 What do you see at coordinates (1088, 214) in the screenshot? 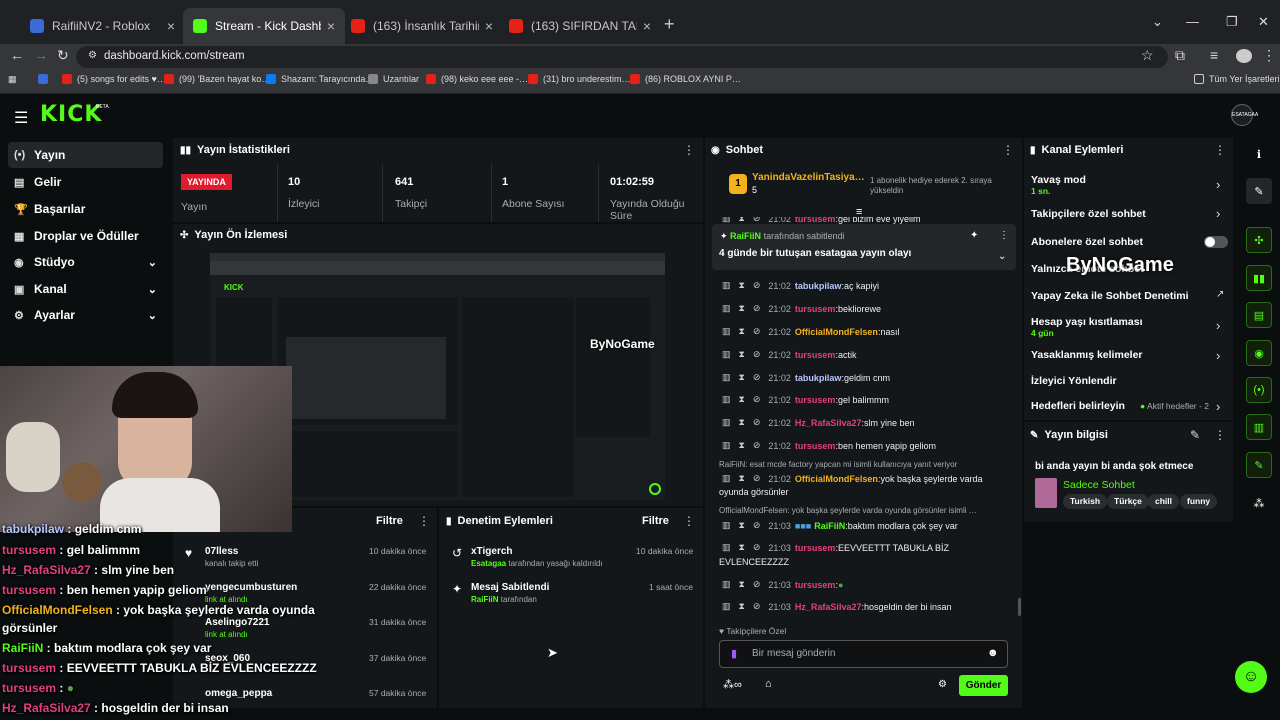
I see `action-followers-only: Takipçilere özel sohbet` at bounding box center [1088, 214].